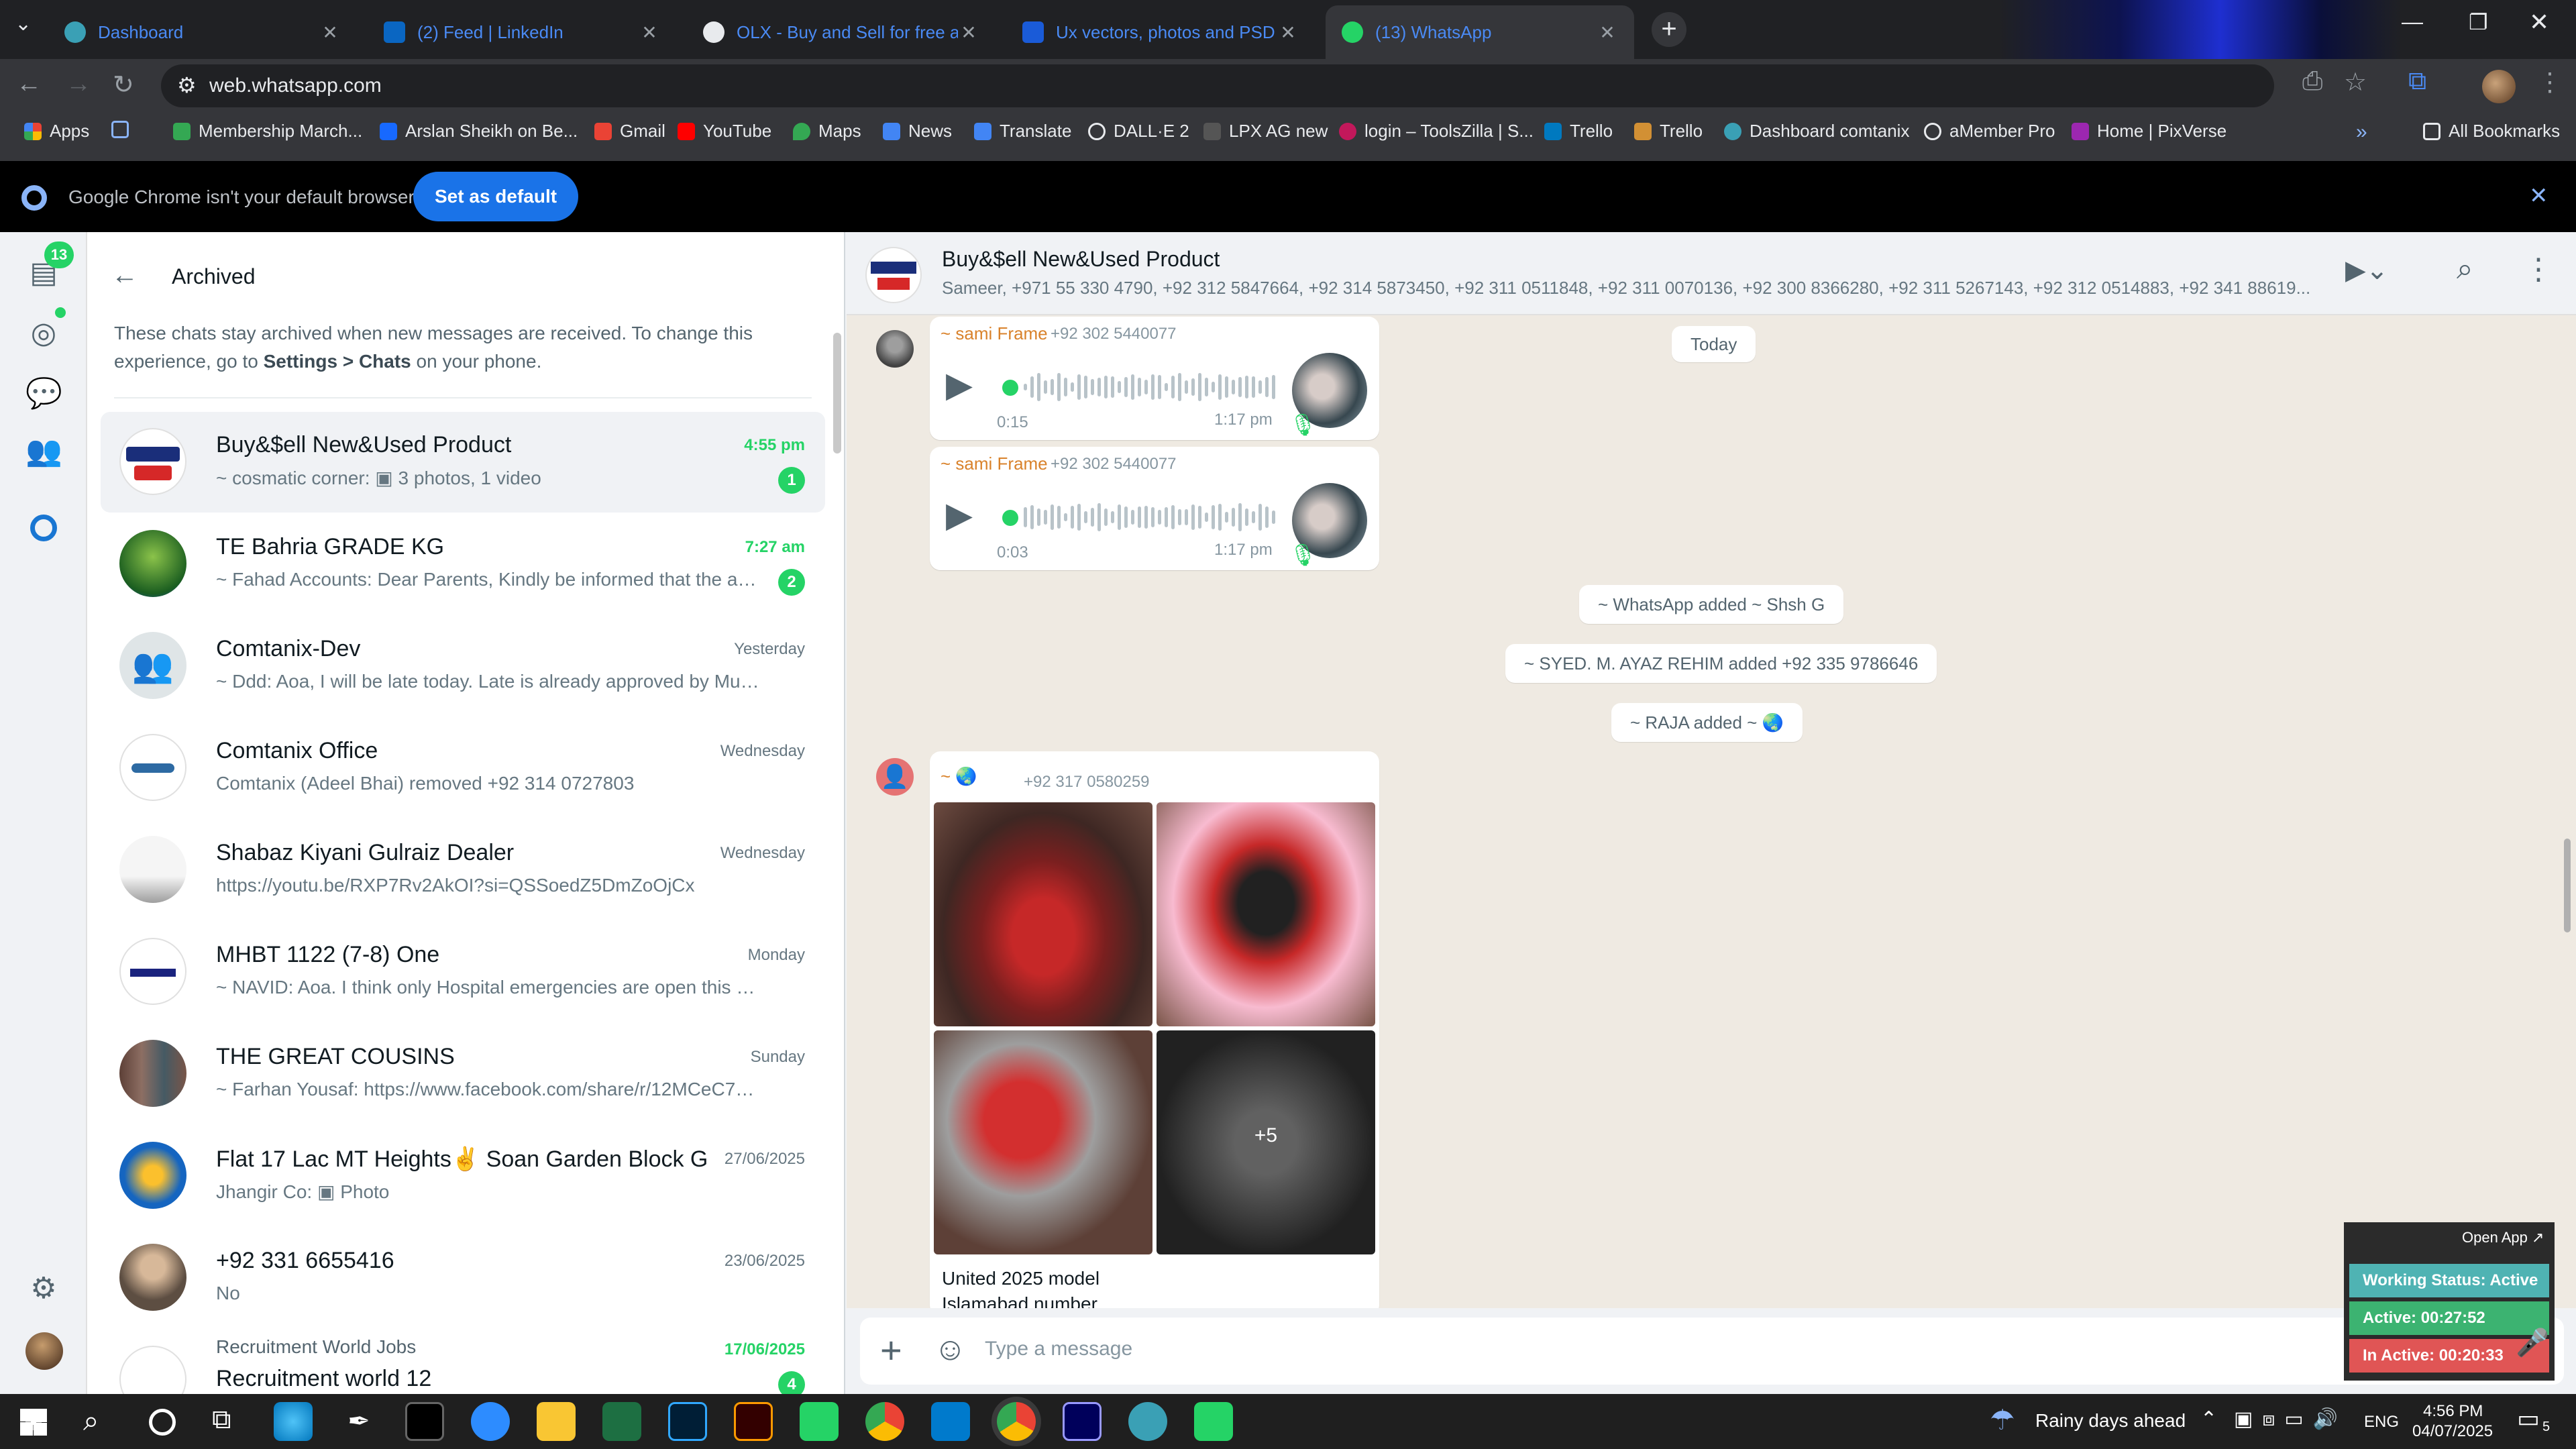  What do you see at coordinates (1213, 1421) in the screenshot?
I see `whatsapp-desktop-icon` at bounding box center [1213, 1421].